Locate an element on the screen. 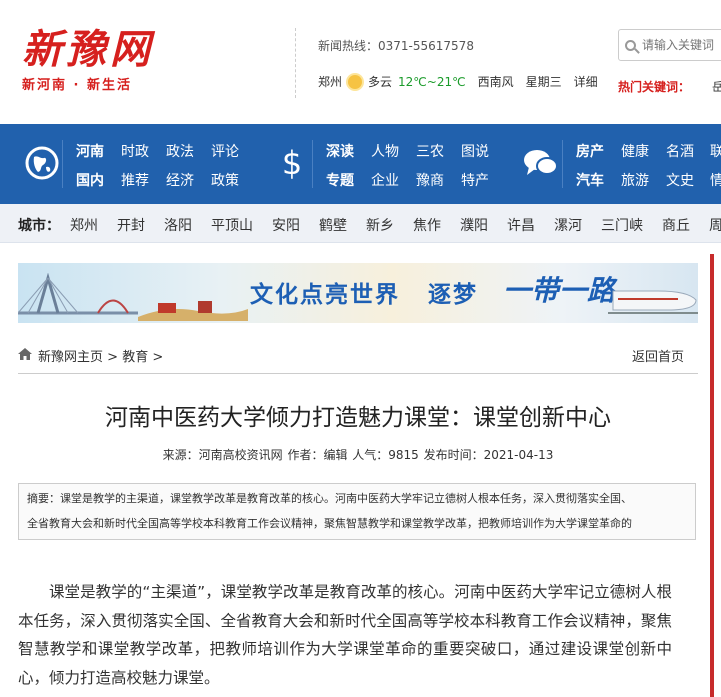  banner-subheadline: 逐梦 is located at coordinates (453, 295).